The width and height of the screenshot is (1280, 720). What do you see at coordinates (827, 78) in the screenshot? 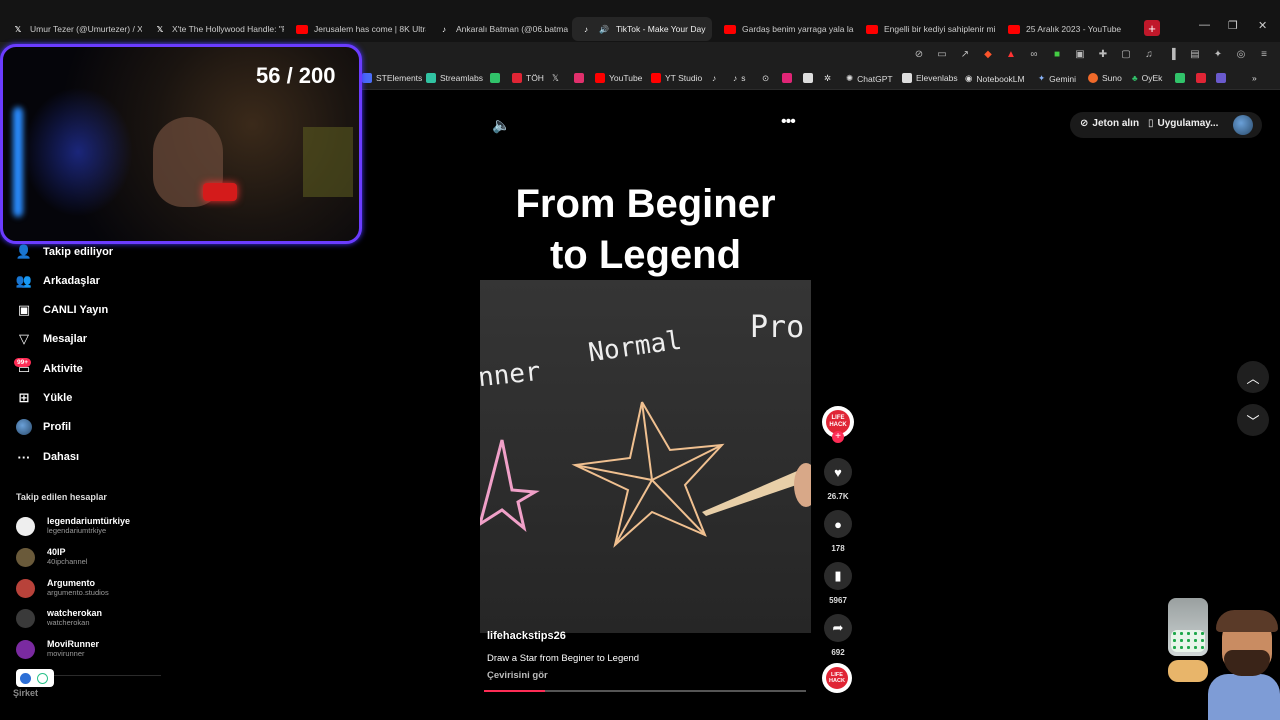
I see `bookmark-perplexity: ✲` at bounding box center [827, 78].